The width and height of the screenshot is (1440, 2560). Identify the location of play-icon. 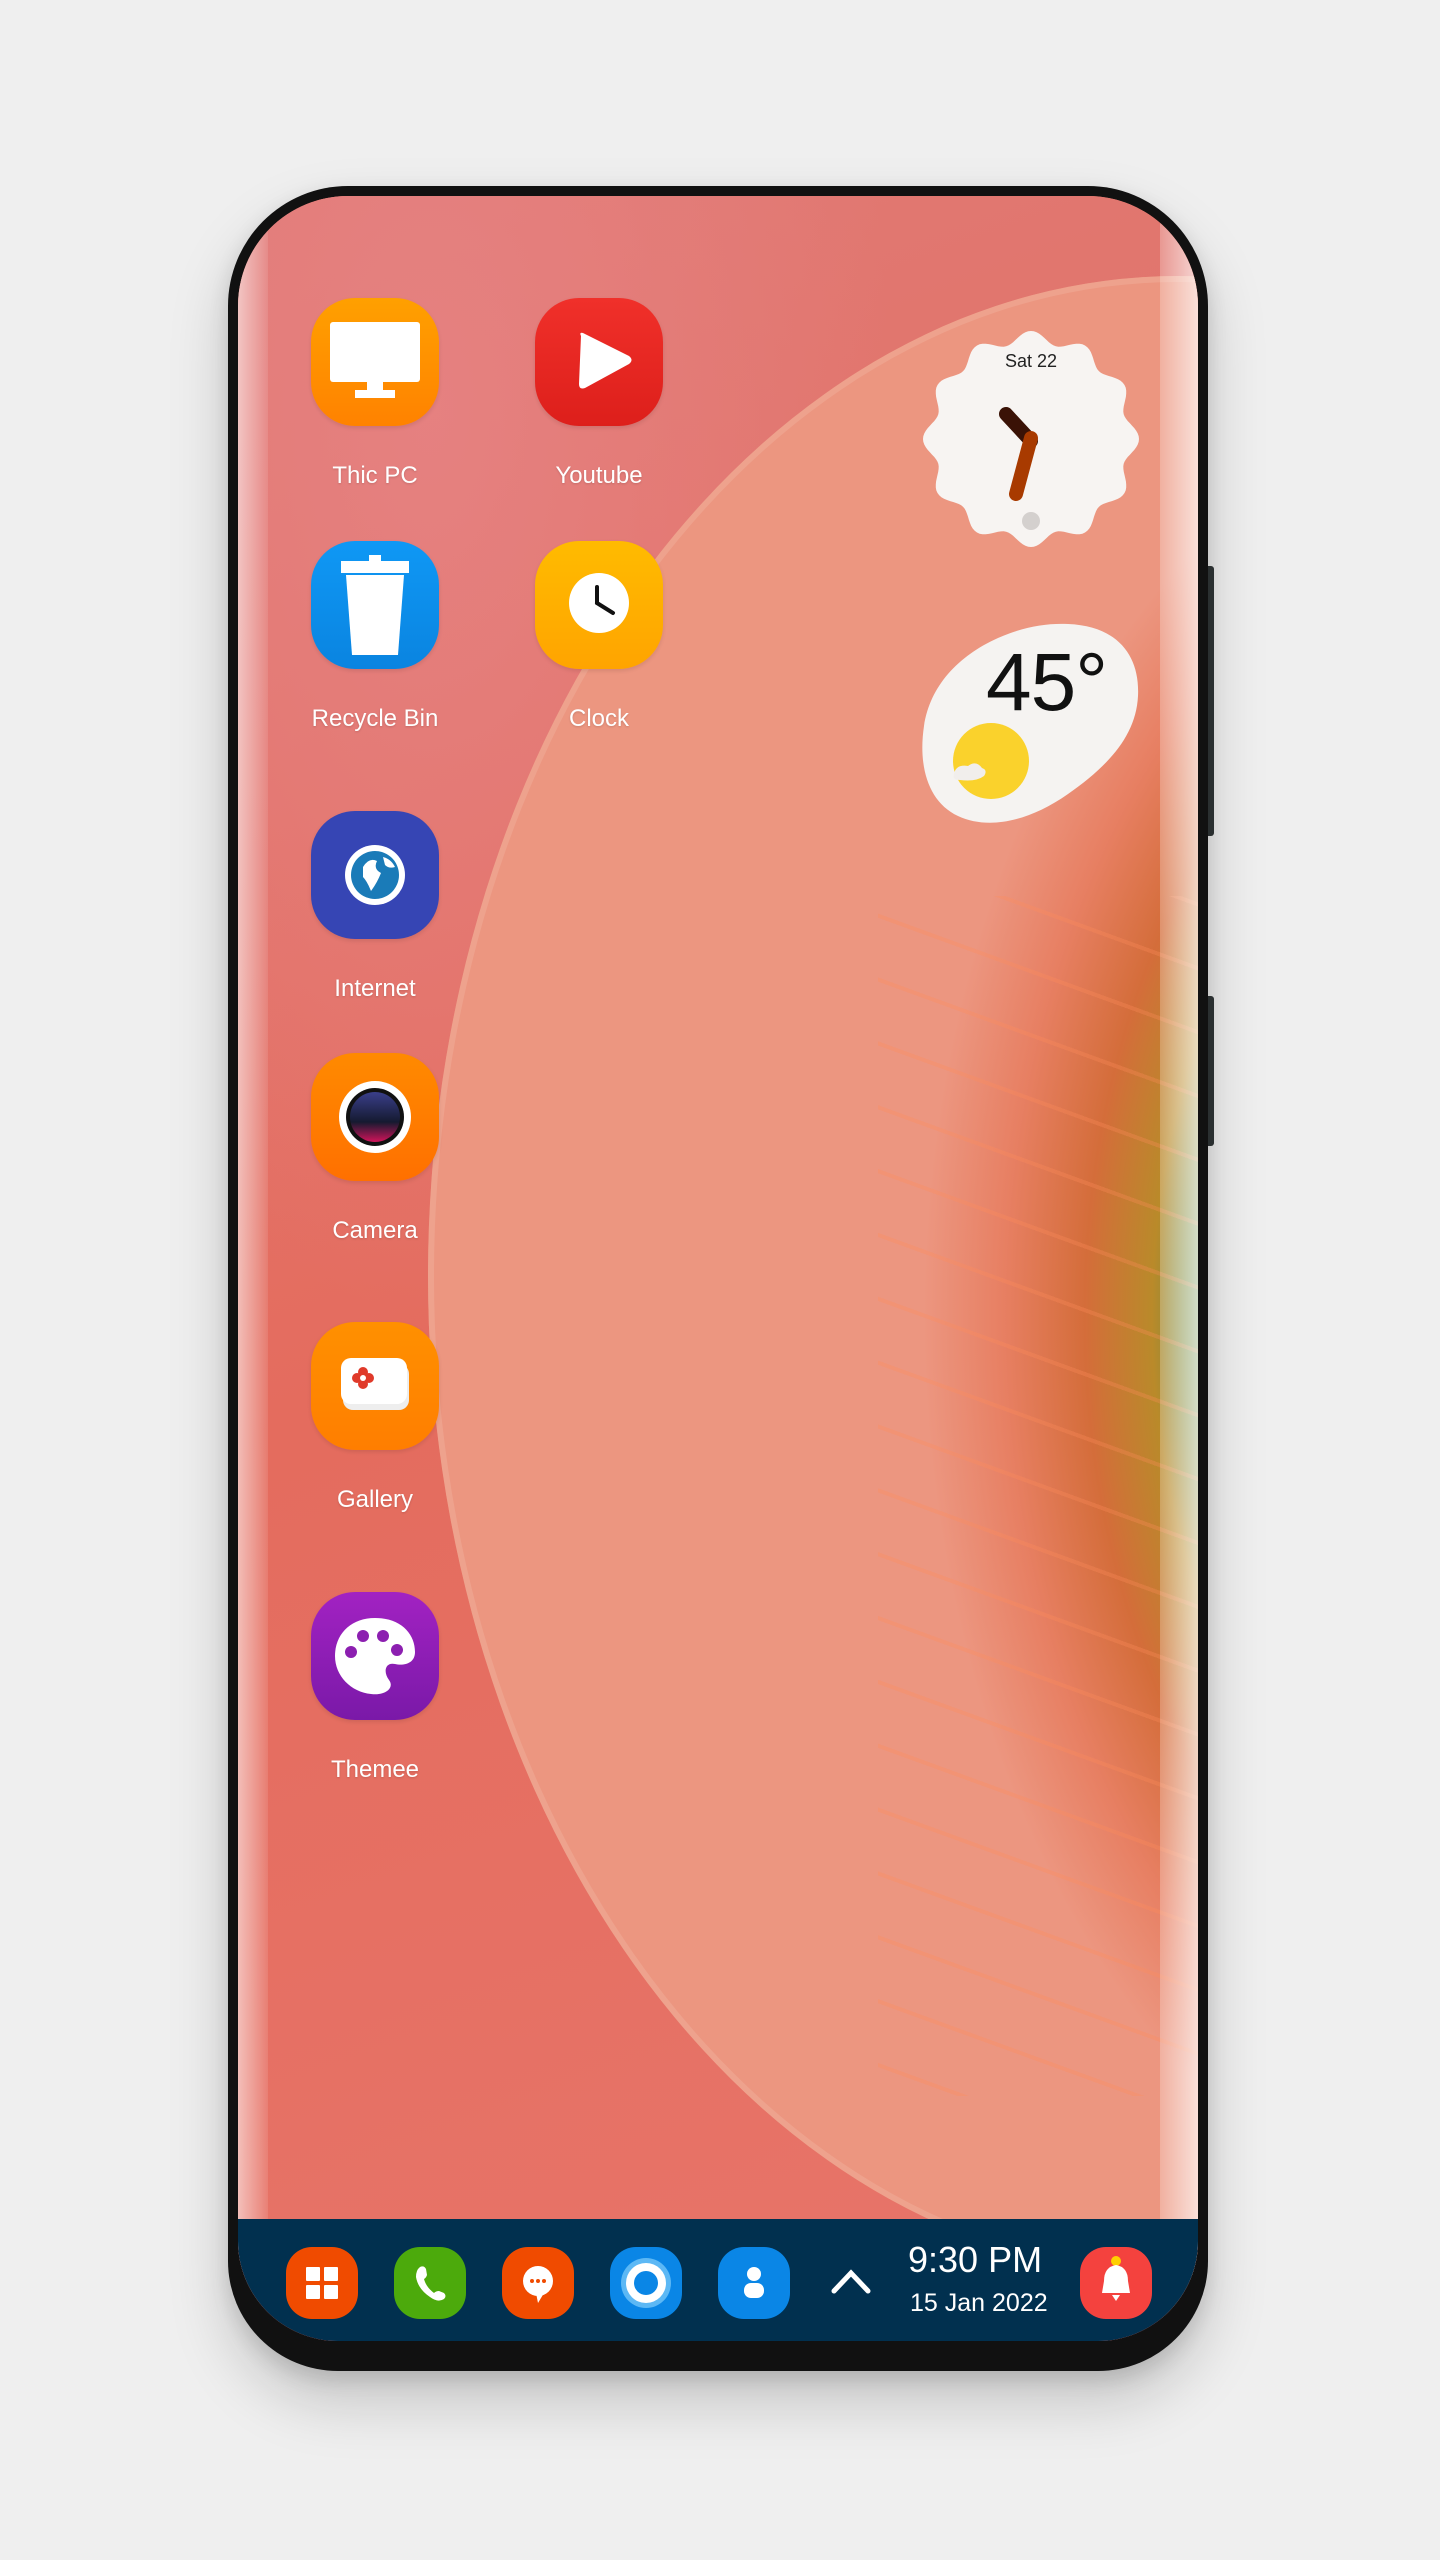
(599, 362).